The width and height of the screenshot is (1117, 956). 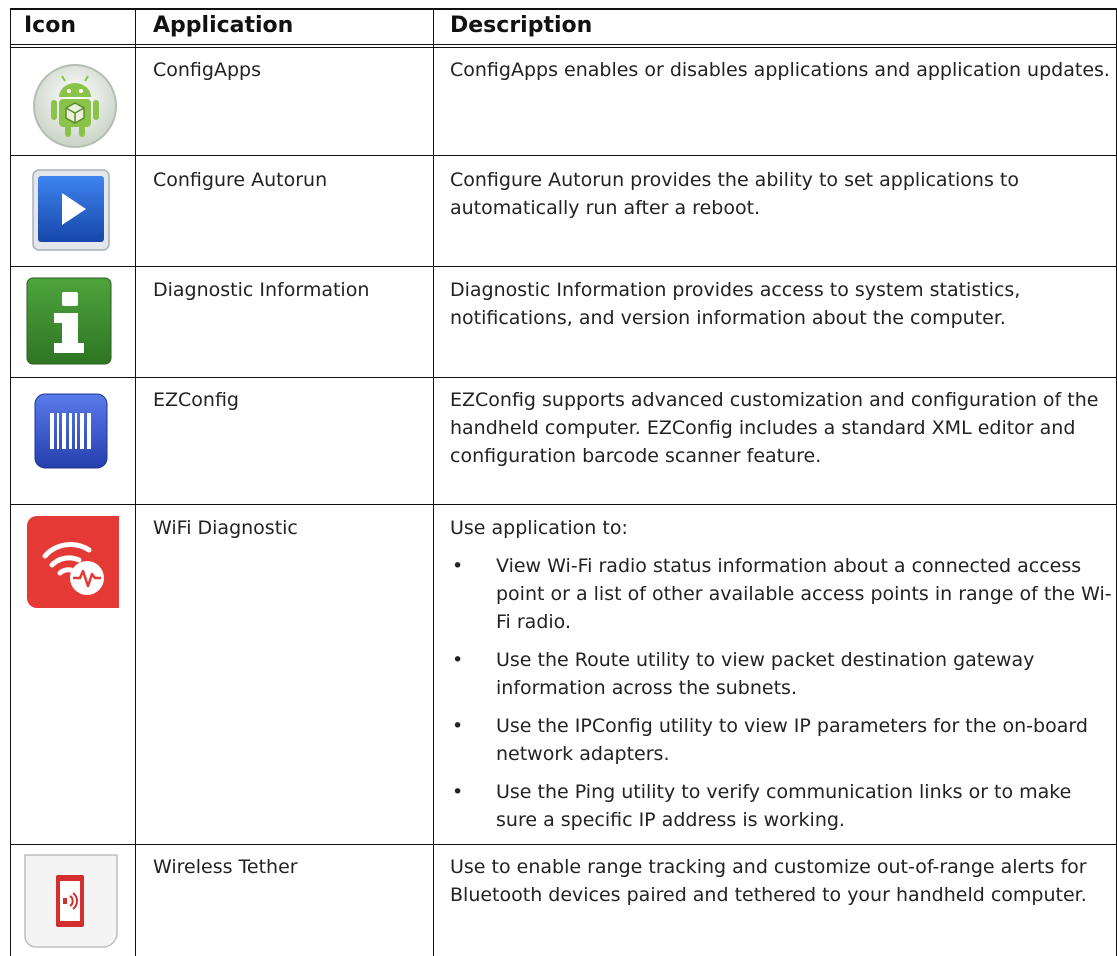 What do you see at coordinates (240, 180) in the screenshot?
I see `app-name: Configure Autorun` at bounding box center [240, 180].